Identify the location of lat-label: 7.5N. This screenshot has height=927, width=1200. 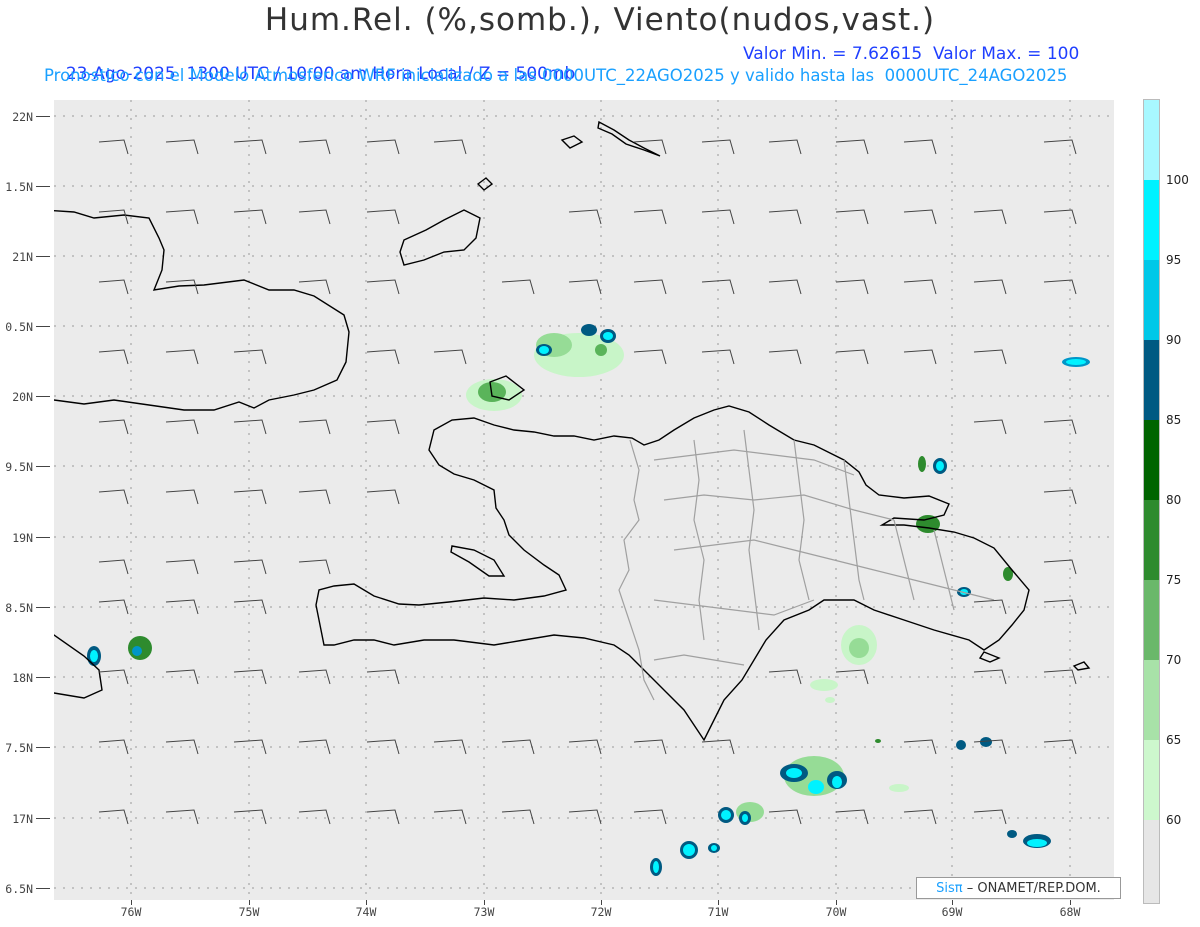
(19, 748).